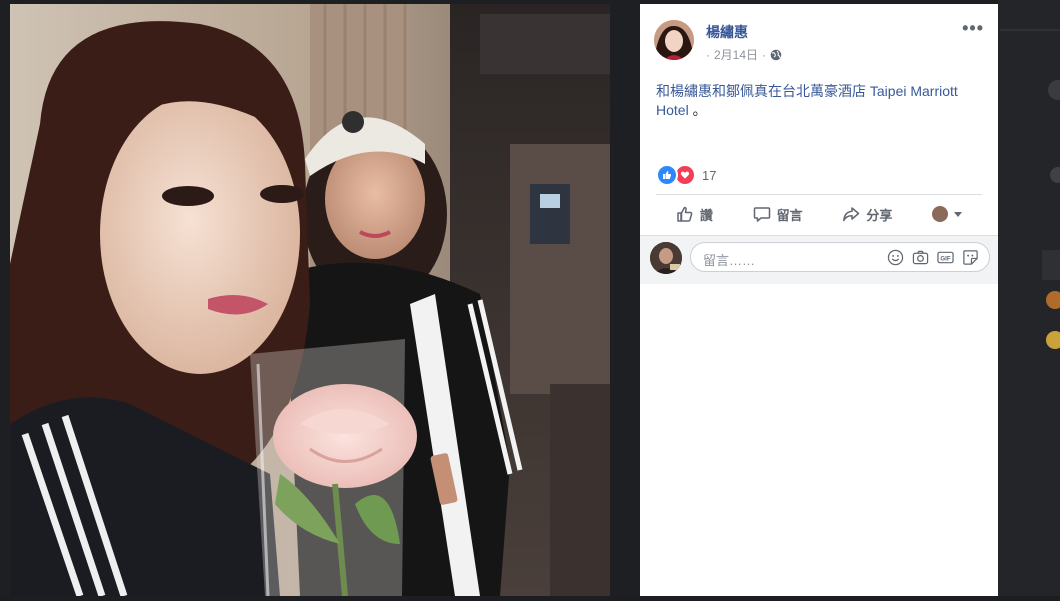 The width and height of the screenshot is (1060, 601). I want to click on like-icon, so click(685, 214).